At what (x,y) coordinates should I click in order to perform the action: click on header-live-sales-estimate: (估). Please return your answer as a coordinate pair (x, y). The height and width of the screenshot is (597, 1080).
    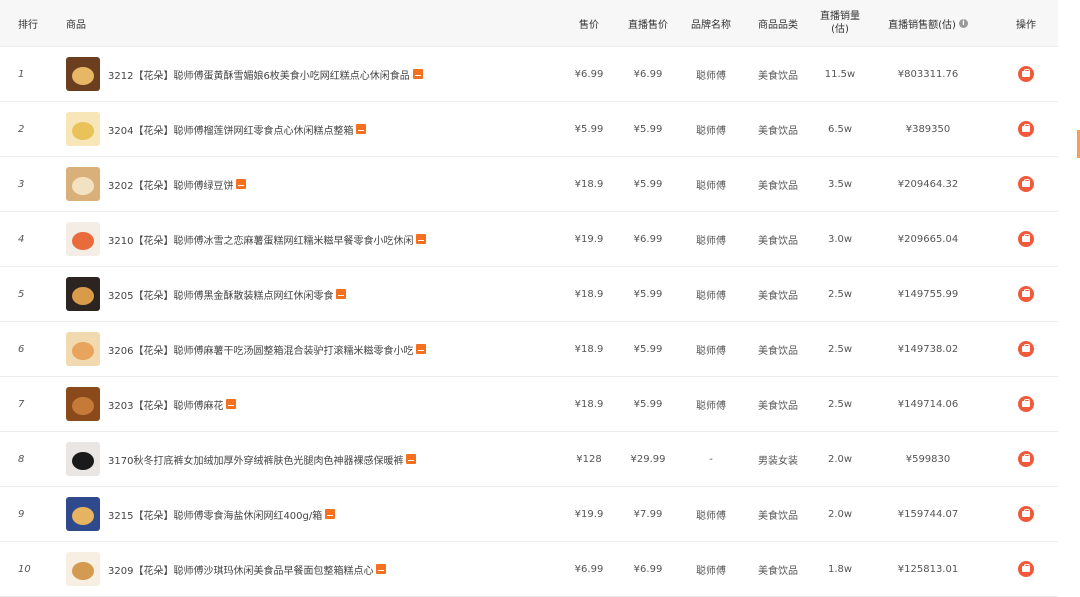
    Looking at the image, I should click on (840, 29).